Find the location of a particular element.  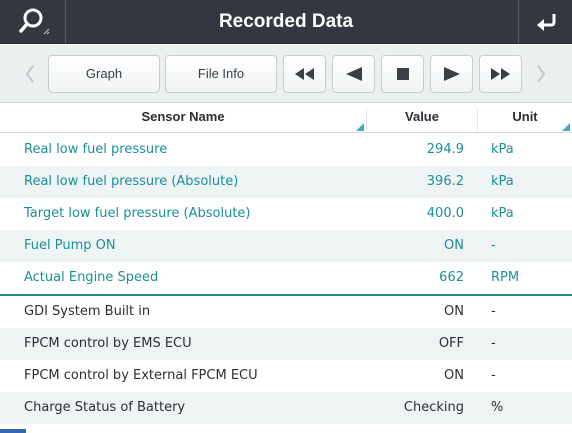

column-header-sensor-name: Sensor Name is located at coordinates (183, 118).